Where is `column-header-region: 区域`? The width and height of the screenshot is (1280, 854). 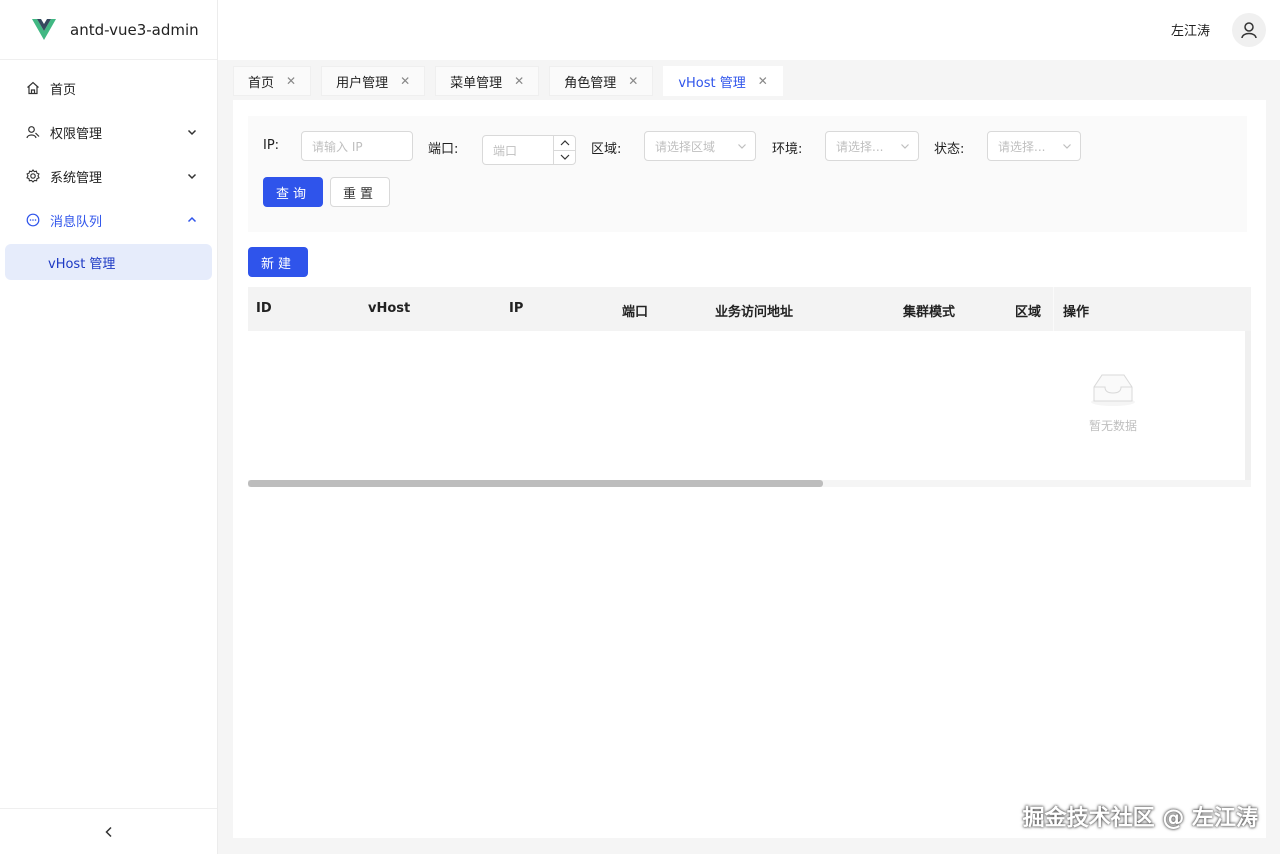 column-header-region: 区域 is located at coordinates (1028, 310).